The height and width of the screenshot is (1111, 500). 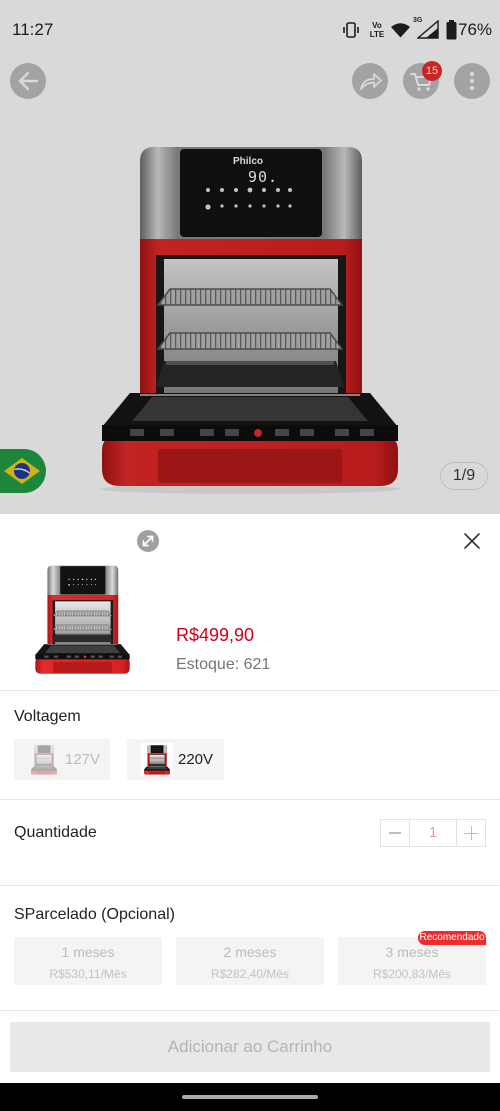 I want to click on product-price: R$499,90, so click(x=215, y=635).